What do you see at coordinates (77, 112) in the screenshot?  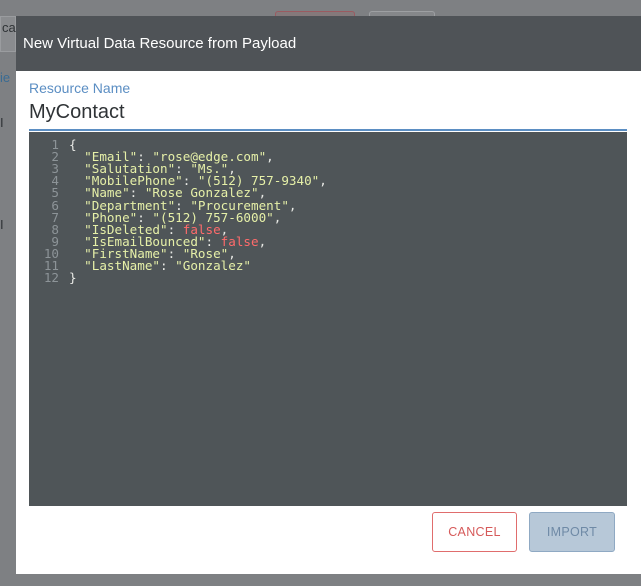 I see `resource-name-input: MyContact` at bounding box center [77, 112].